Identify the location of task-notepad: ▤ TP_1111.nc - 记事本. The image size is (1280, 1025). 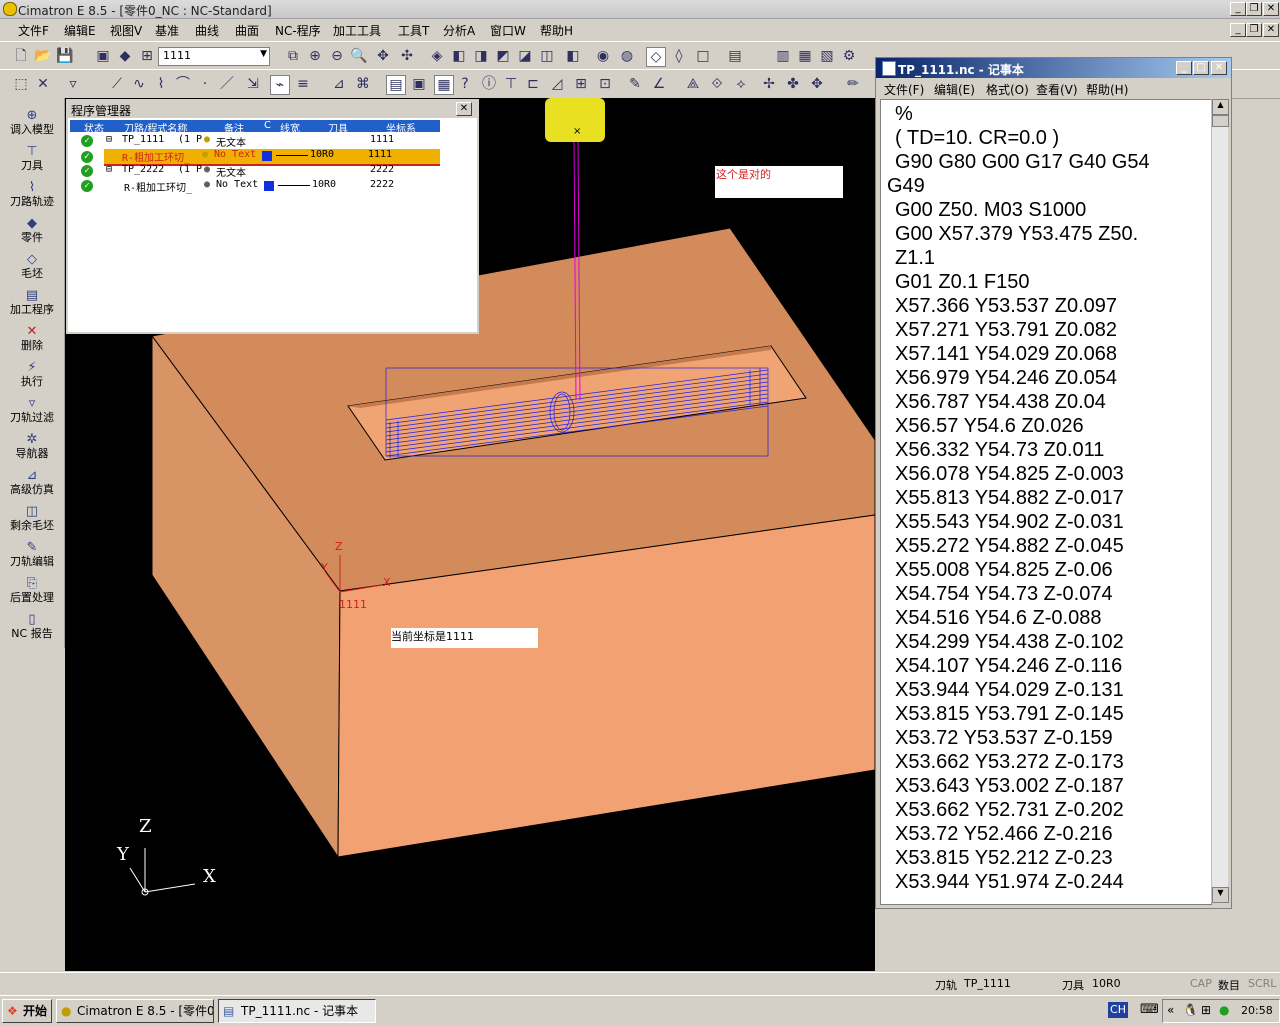
(297, 1011).